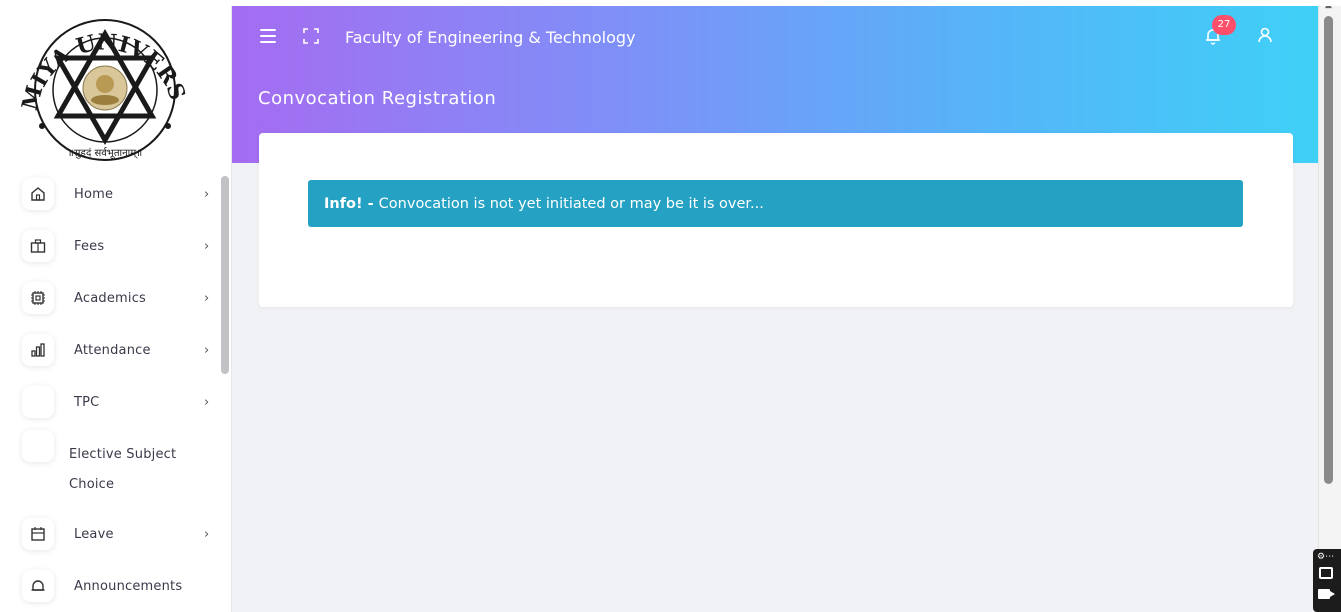 This screenshot has height=612, width=1341. What do you see at coordinates (490, 37) in the screenshot?
I see `faculty-title: Faculty of Engineering & Technology` at bounding box center [490, 37].